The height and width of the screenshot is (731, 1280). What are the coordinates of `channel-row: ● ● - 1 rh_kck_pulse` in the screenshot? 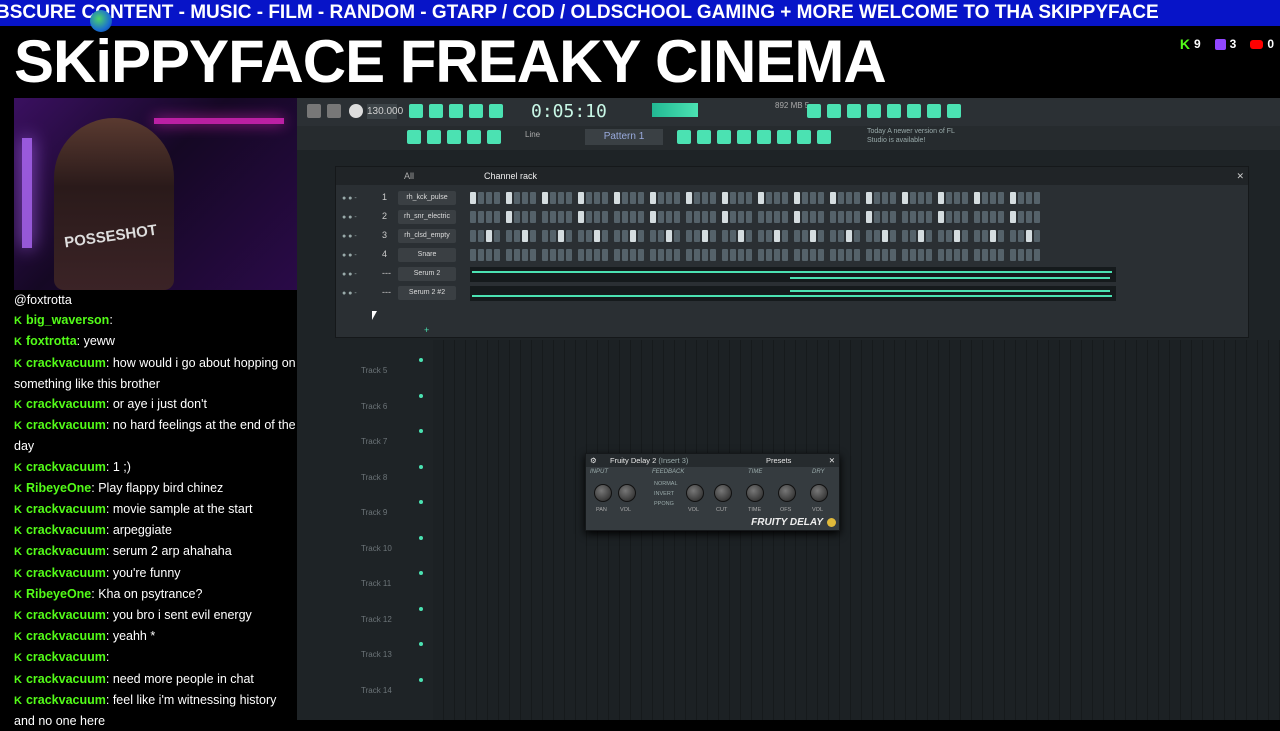 It's located at (792, 198).